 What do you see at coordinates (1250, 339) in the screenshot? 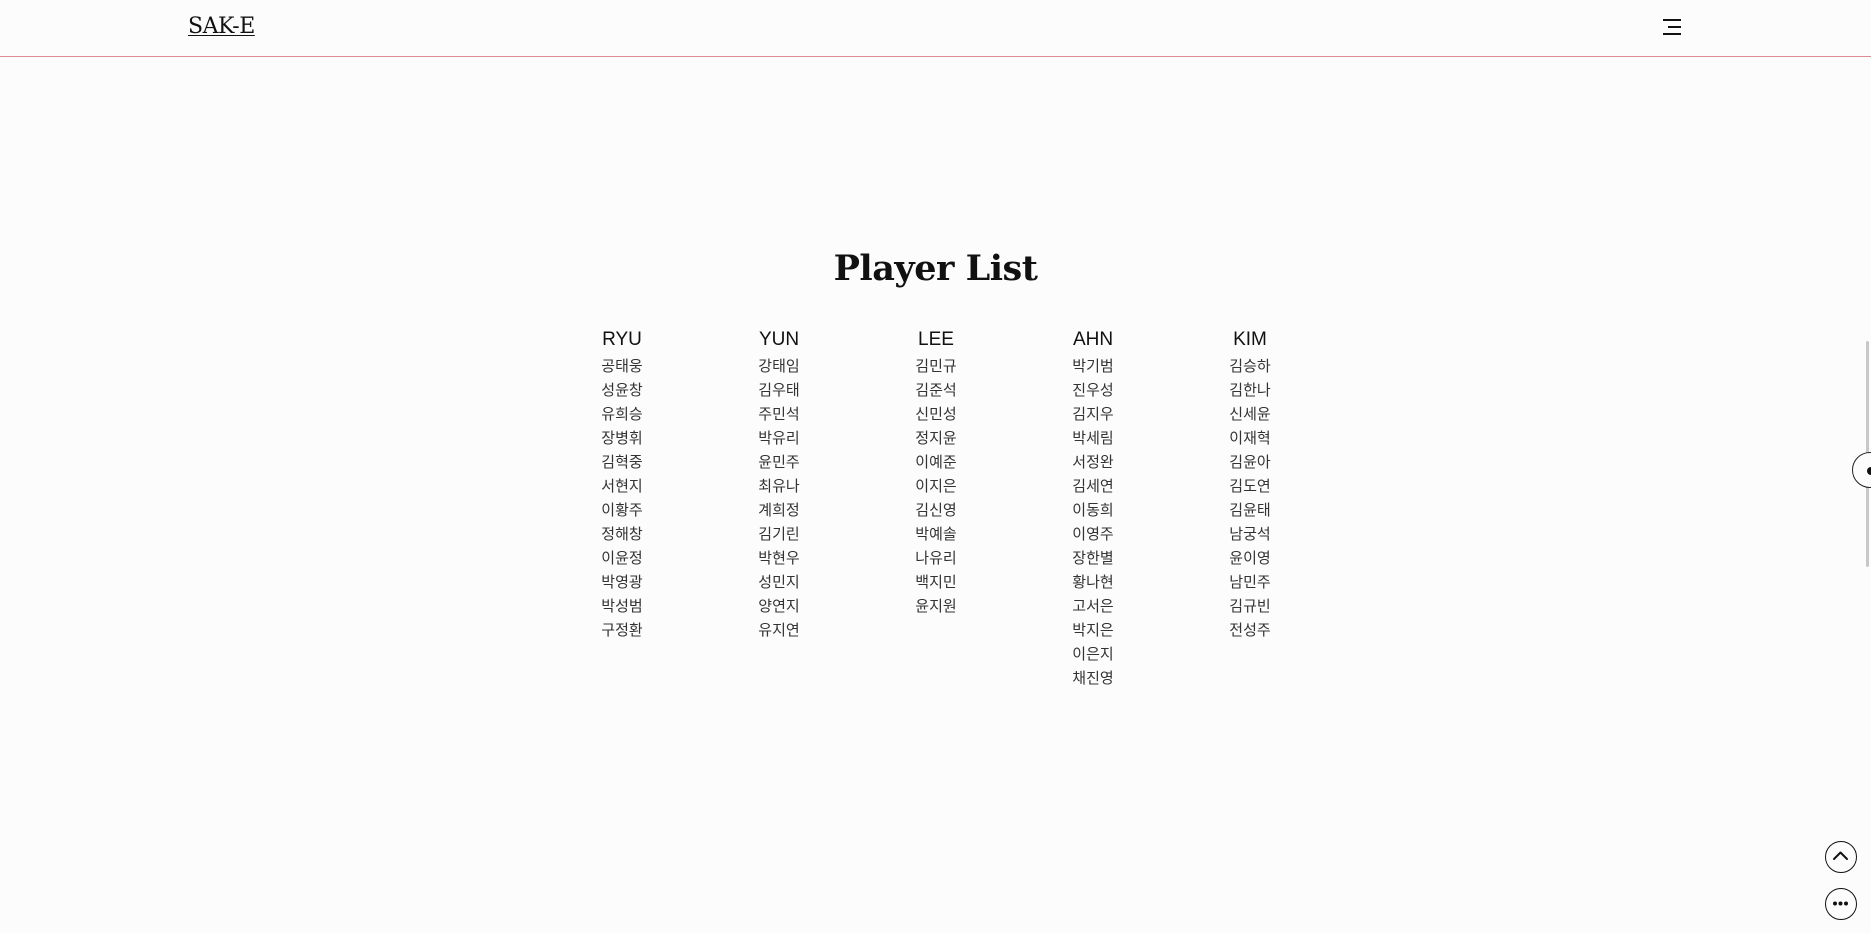
I see `column-heading: KIM` at bounding box center [1250, 339].